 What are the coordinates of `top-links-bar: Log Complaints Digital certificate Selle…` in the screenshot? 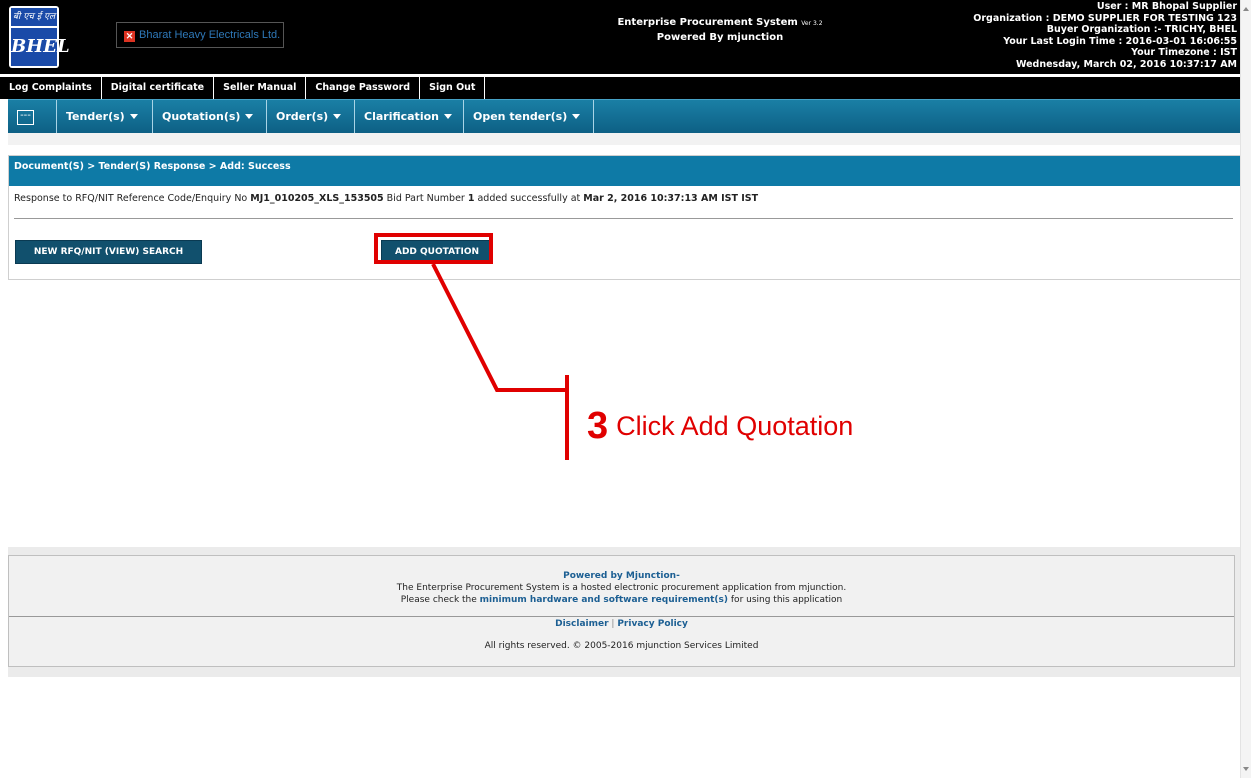 It's located at (620, 88).